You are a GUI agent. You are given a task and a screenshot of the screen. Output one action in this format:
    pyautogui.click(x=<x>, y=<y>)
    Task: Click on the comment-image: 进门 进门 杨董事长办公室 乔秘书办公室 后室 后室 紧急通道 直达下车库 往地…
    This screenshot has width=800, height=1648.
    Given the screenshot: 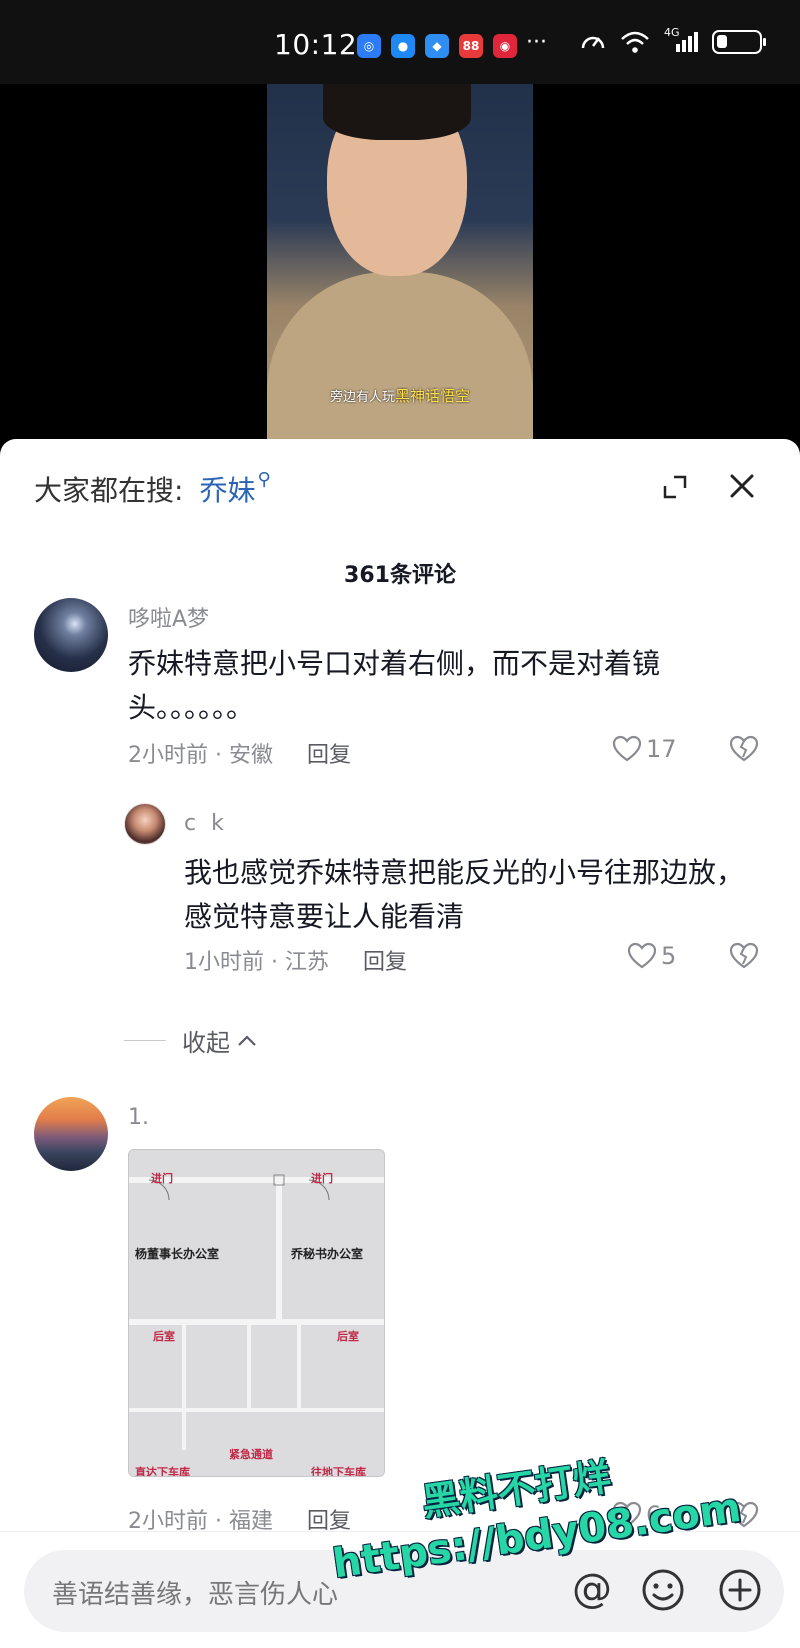 What is the action you would take?
    pyautogui.click(x=256, y=1313)
    